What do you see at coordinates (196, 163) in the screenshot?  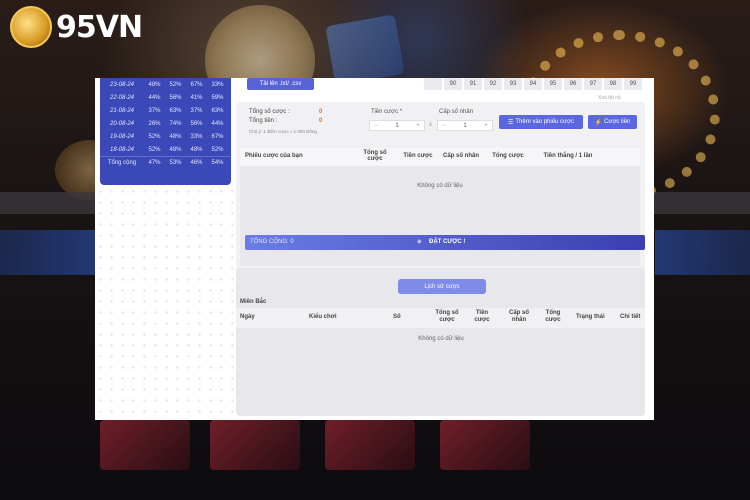 I see `stats-cell: 46%` at bounding box center [196, 163].